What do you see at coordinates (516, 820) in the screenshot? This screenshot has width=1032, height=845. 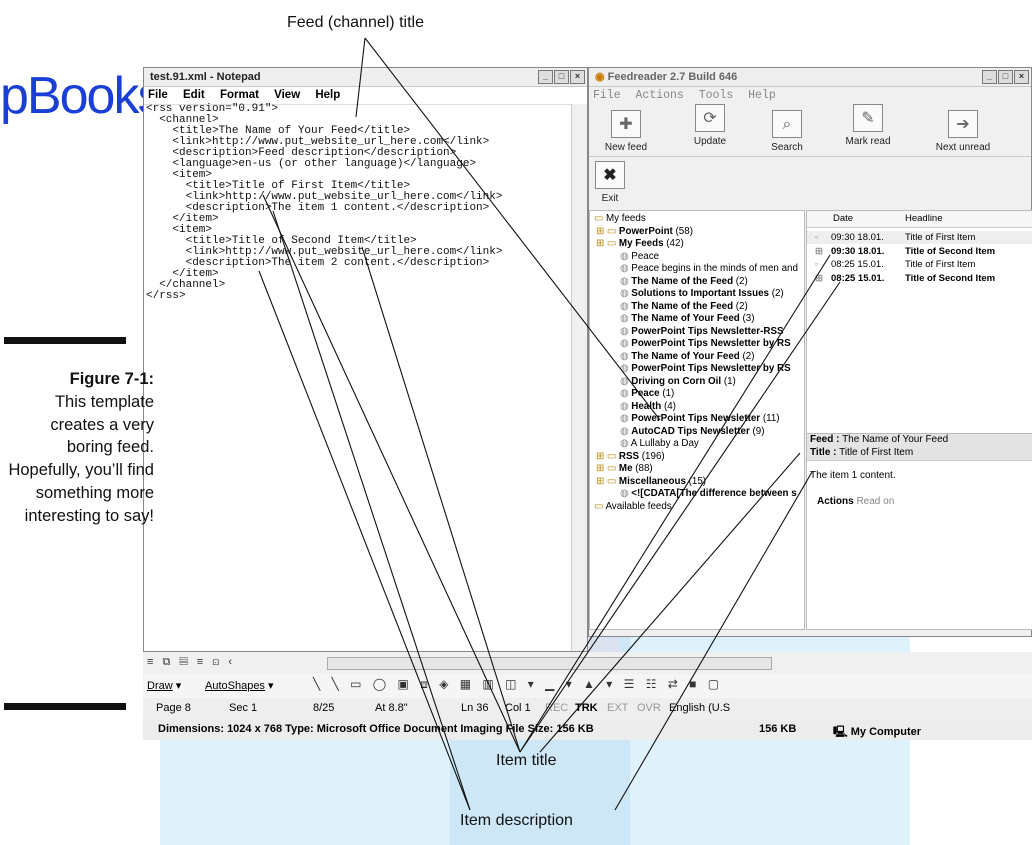 I see `callout-item-description: Item description` at bounding box center [516, 820].